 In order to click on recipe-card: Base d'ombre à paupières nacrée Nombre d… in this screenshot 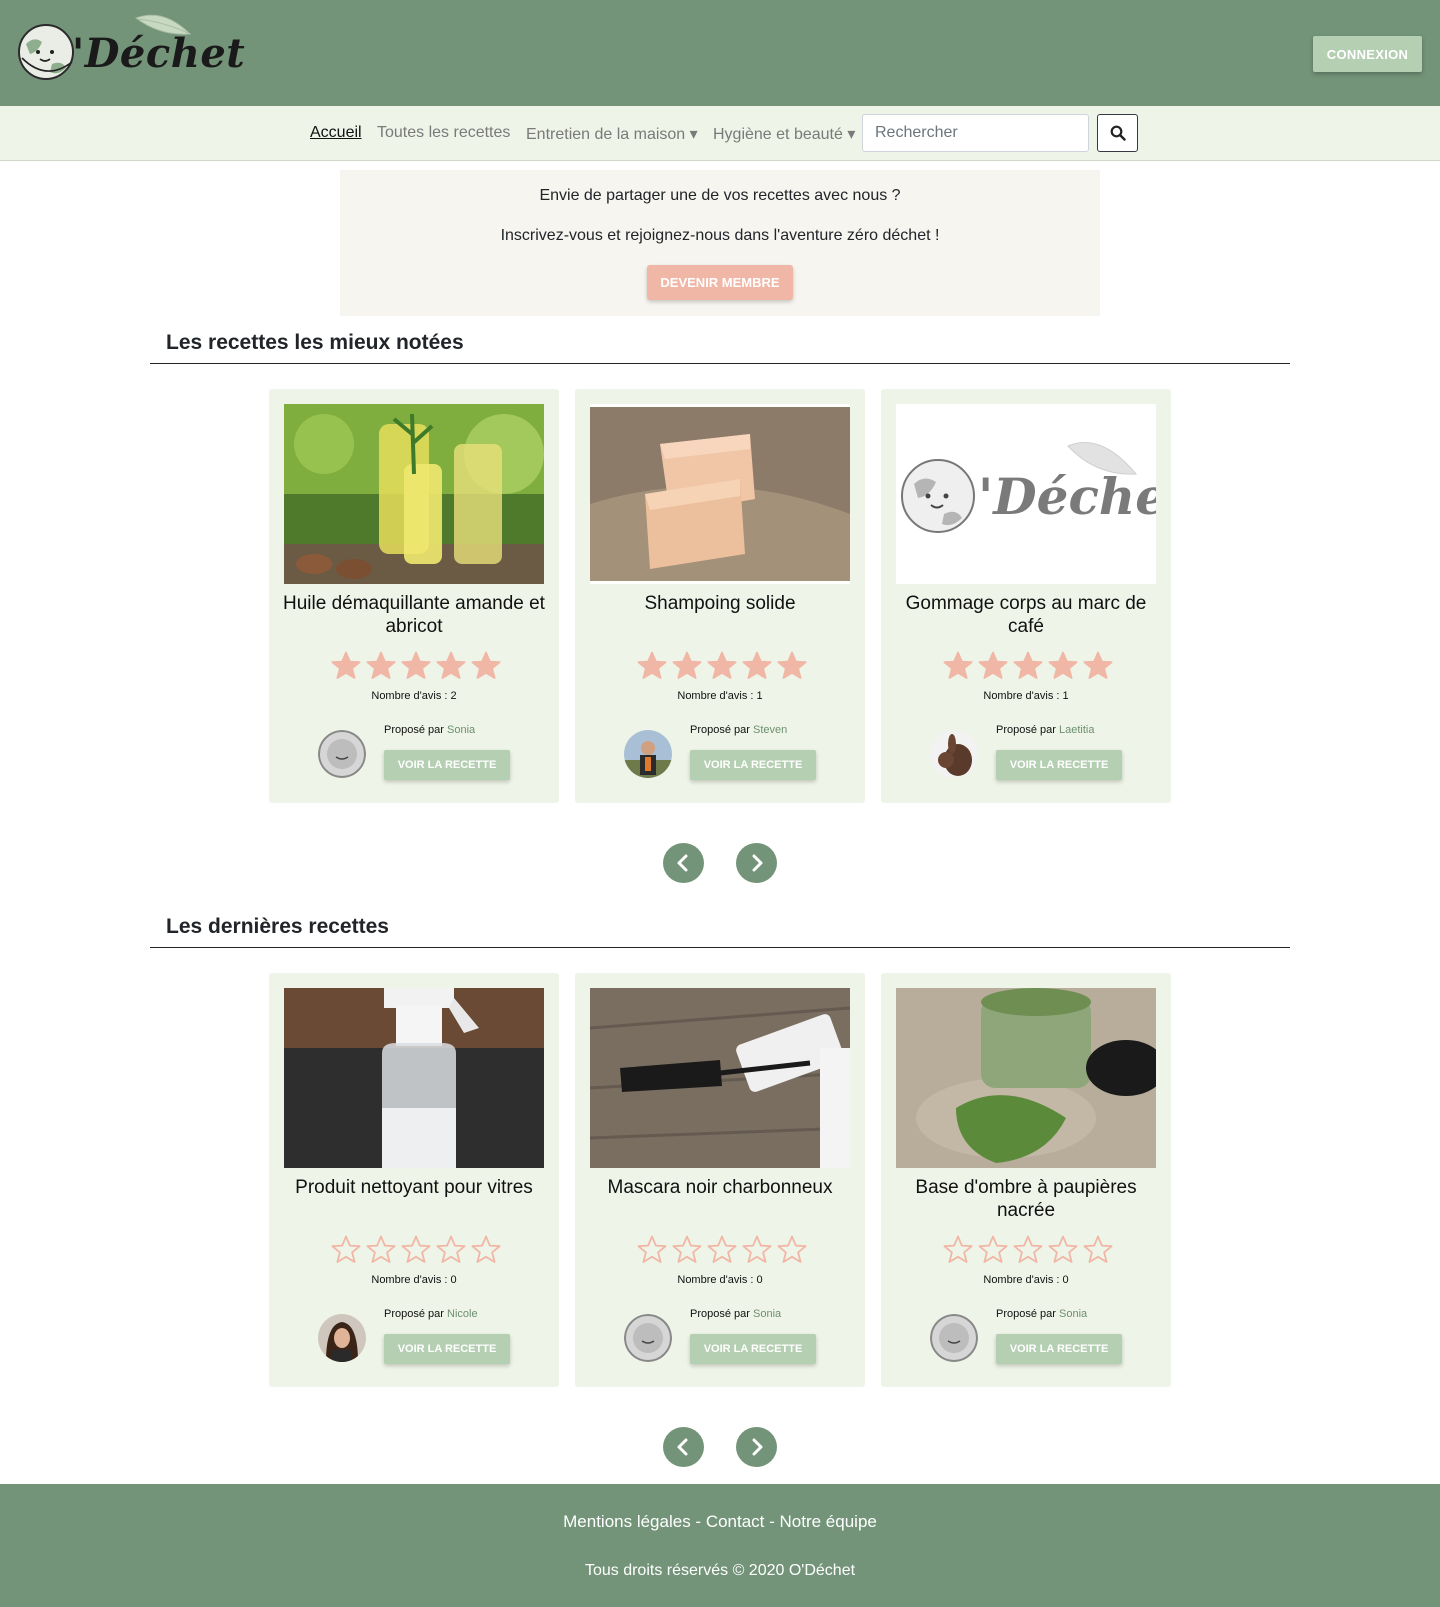, I will do `click(1026, 1180)`.